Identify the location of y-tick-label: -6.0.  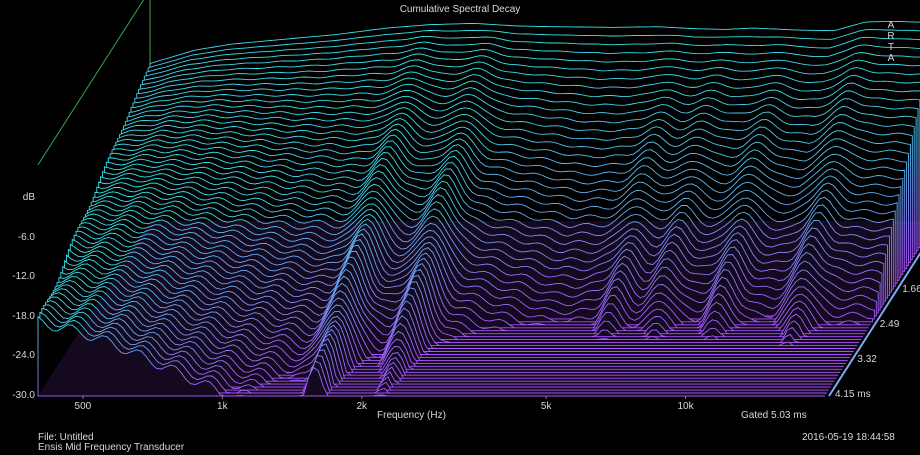
(26, 237).